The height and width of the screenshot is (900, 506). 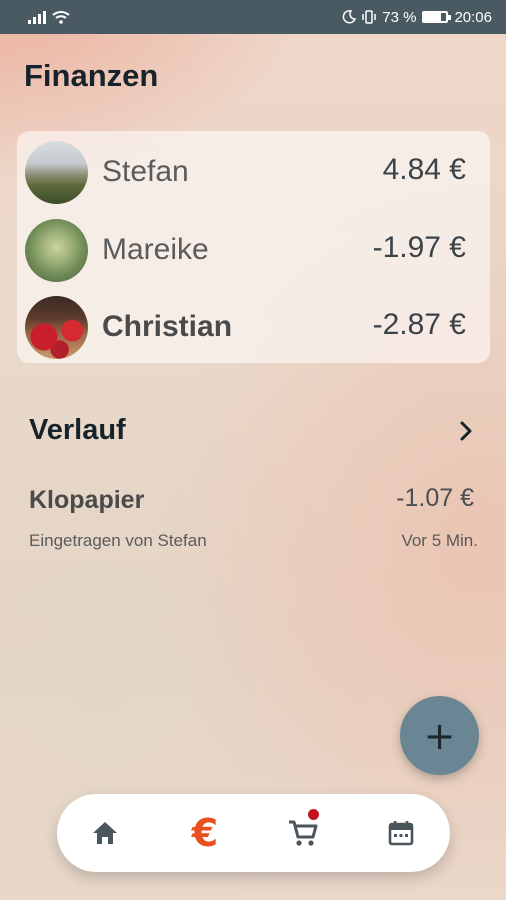 I want to click on history-title: Verlauf, so click(x=77, y=430).